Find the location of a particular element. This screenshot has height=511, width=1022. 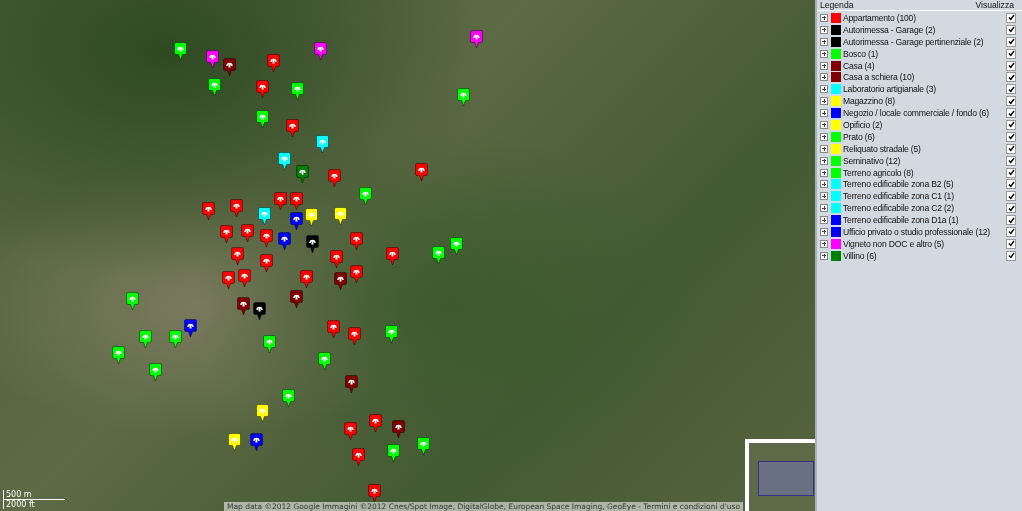

legend-label: Villino (6) is located at coordinates (860, 255).